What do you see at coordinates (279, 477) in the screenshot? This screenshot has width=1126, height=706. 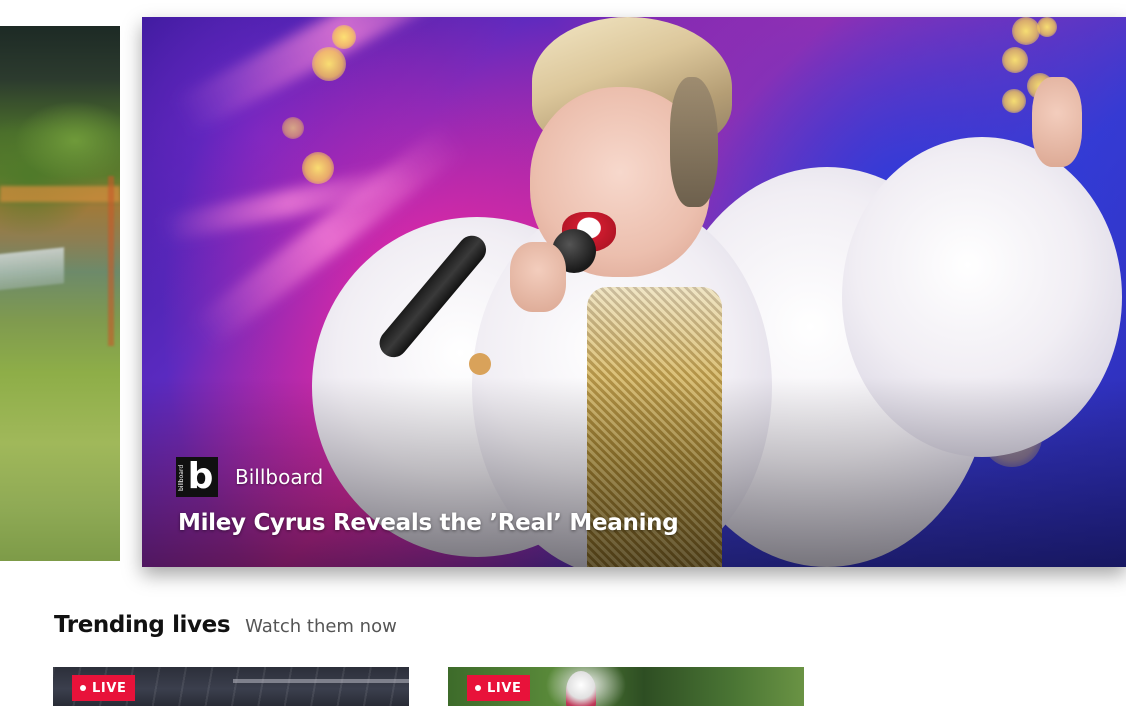 I see `source-name: Billboard` at bounding box center [279, 477].